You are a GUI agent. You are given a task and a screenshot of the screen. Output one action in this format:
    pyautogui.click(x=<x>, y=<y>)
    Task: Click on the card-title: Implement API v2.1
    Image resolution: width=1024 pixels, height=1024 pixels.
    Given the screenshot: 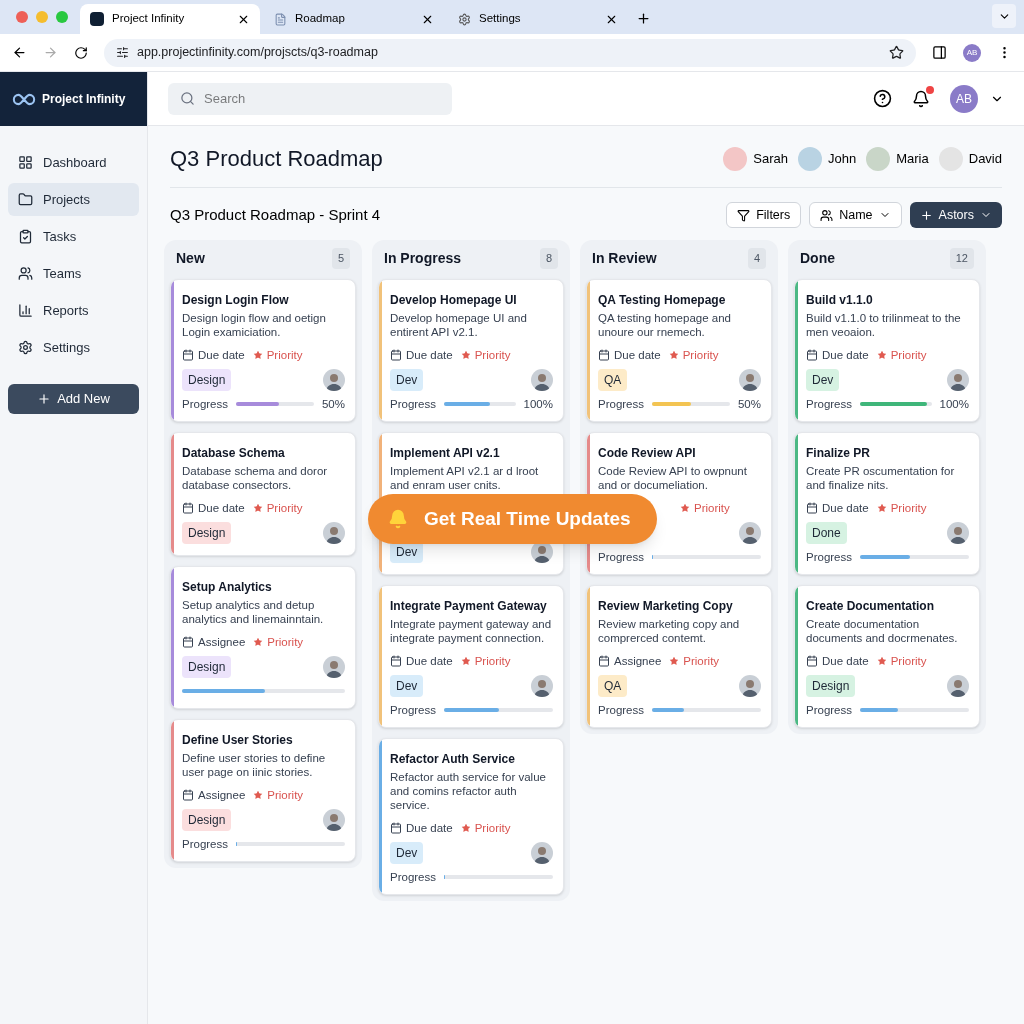 What is the action you would take?
    pyautogui.click(x=445, y=453)
    